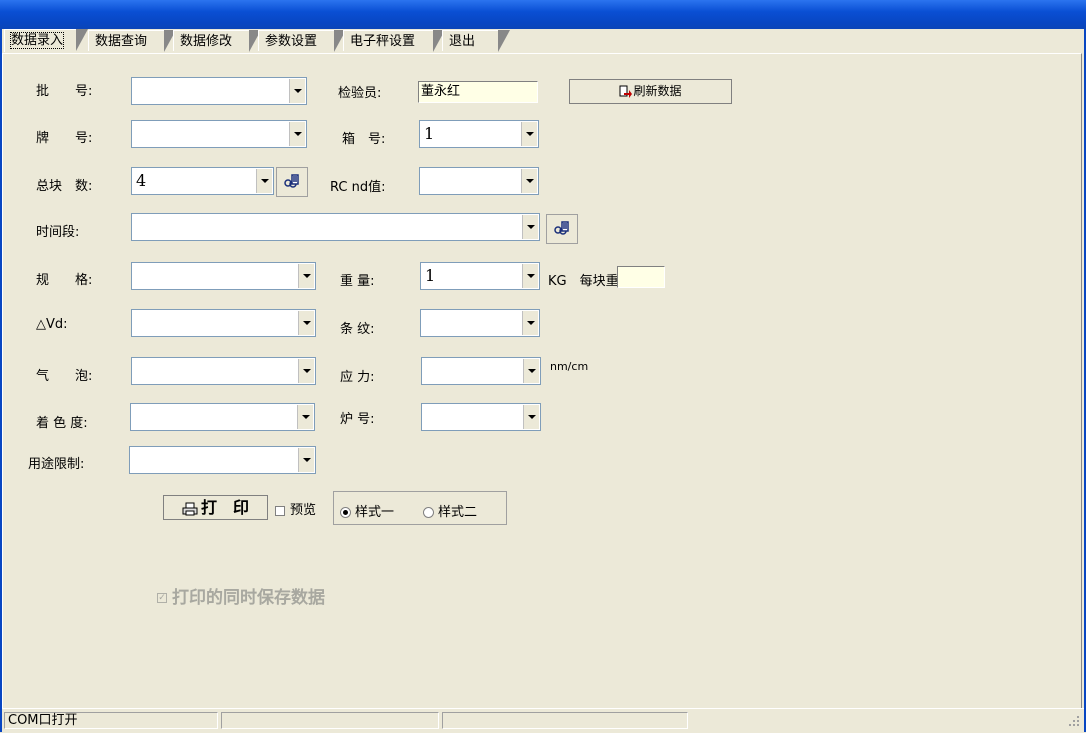 The width and height of the screenshot is (1086, 733). I want to click on status-bar: COM口打开, so click(543, 720).